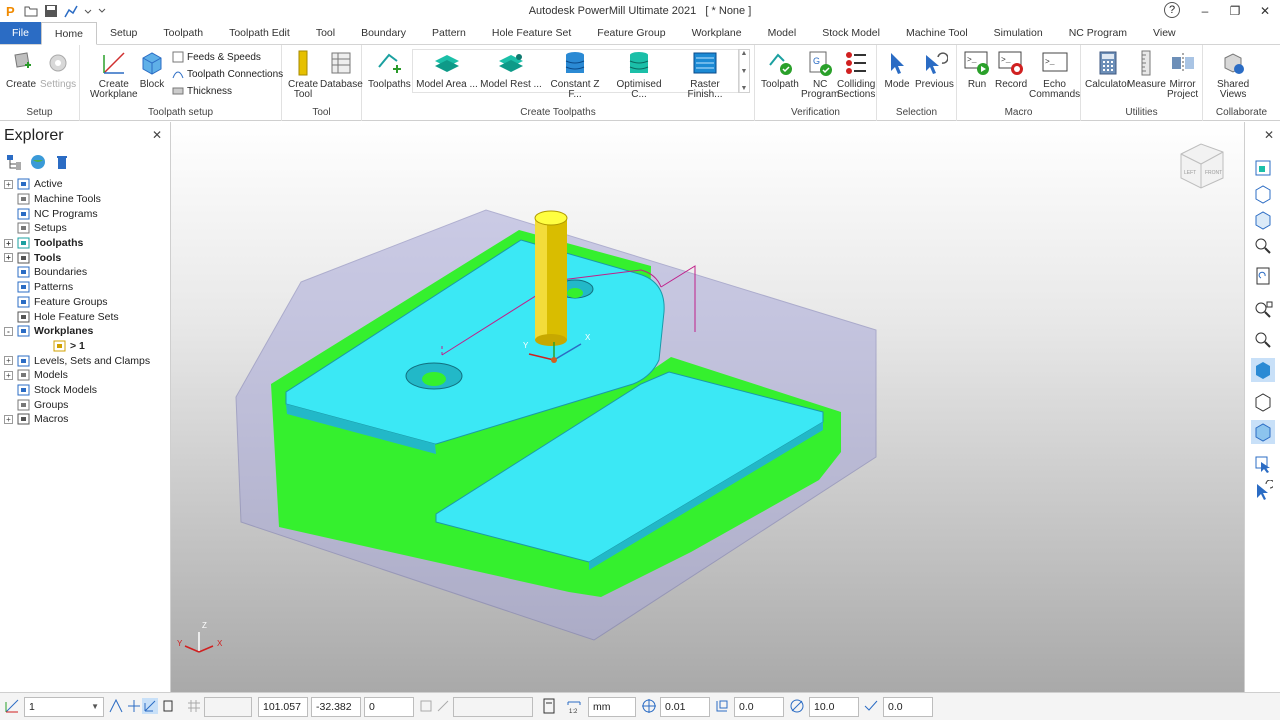  I want to click on transparent-view-icon, so click(1263, 432).